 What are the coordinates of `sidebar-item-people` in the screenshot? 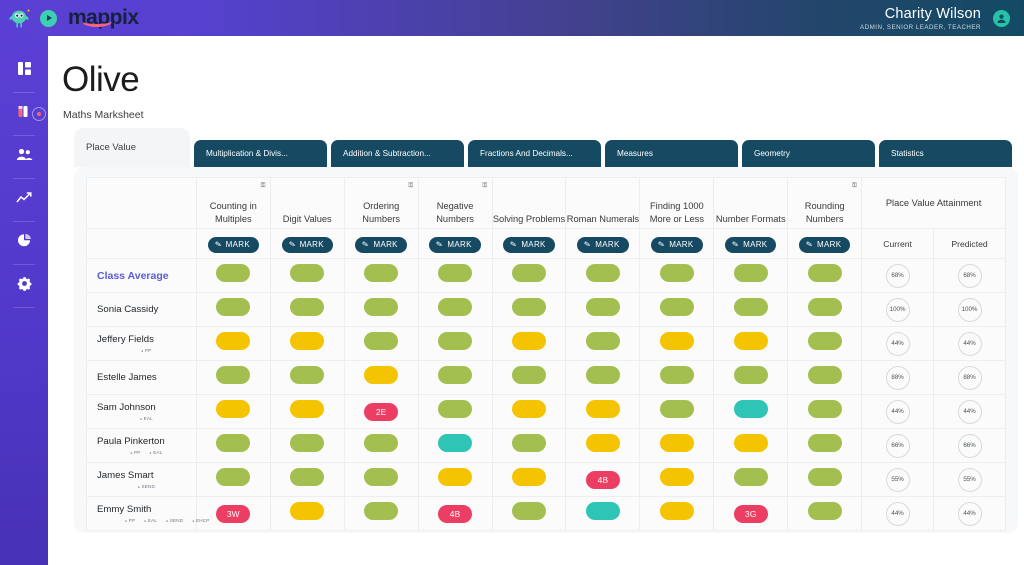 It's located at (24, 157).